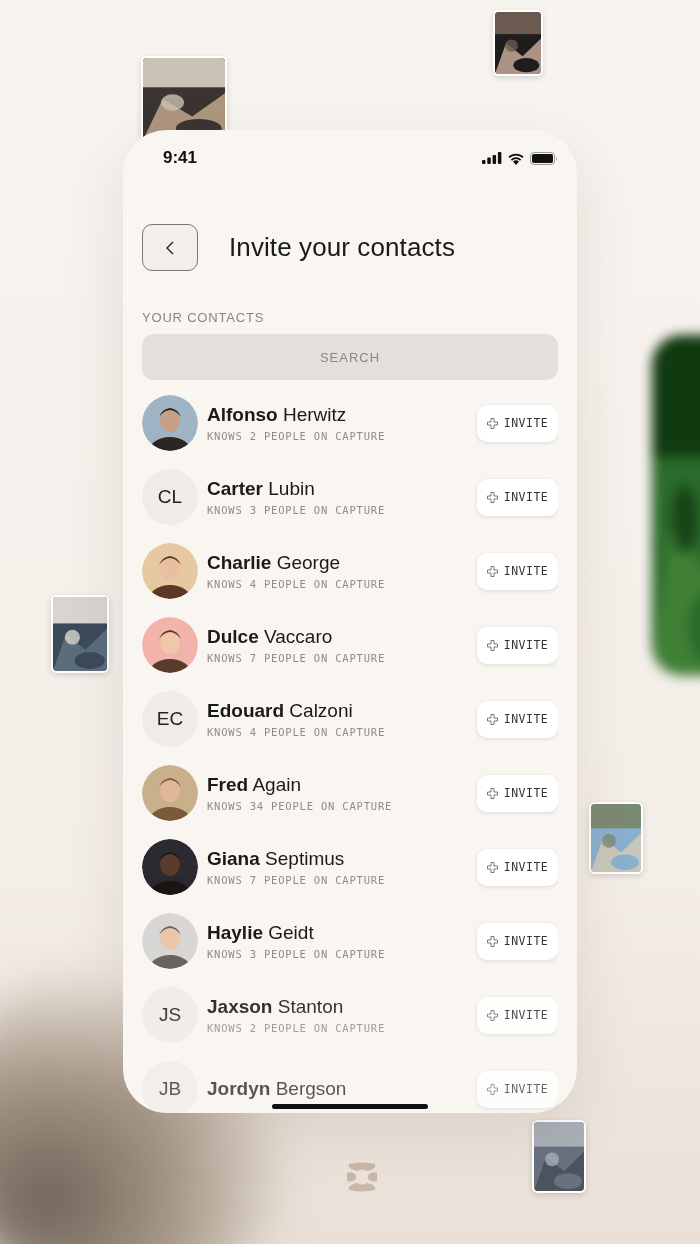 The width and height of the screenshot is (700, 1244). Describe the element at coordinates (276, 1007) in the screenshot. I see `contact-name: Jaxson Stanton` at that location.